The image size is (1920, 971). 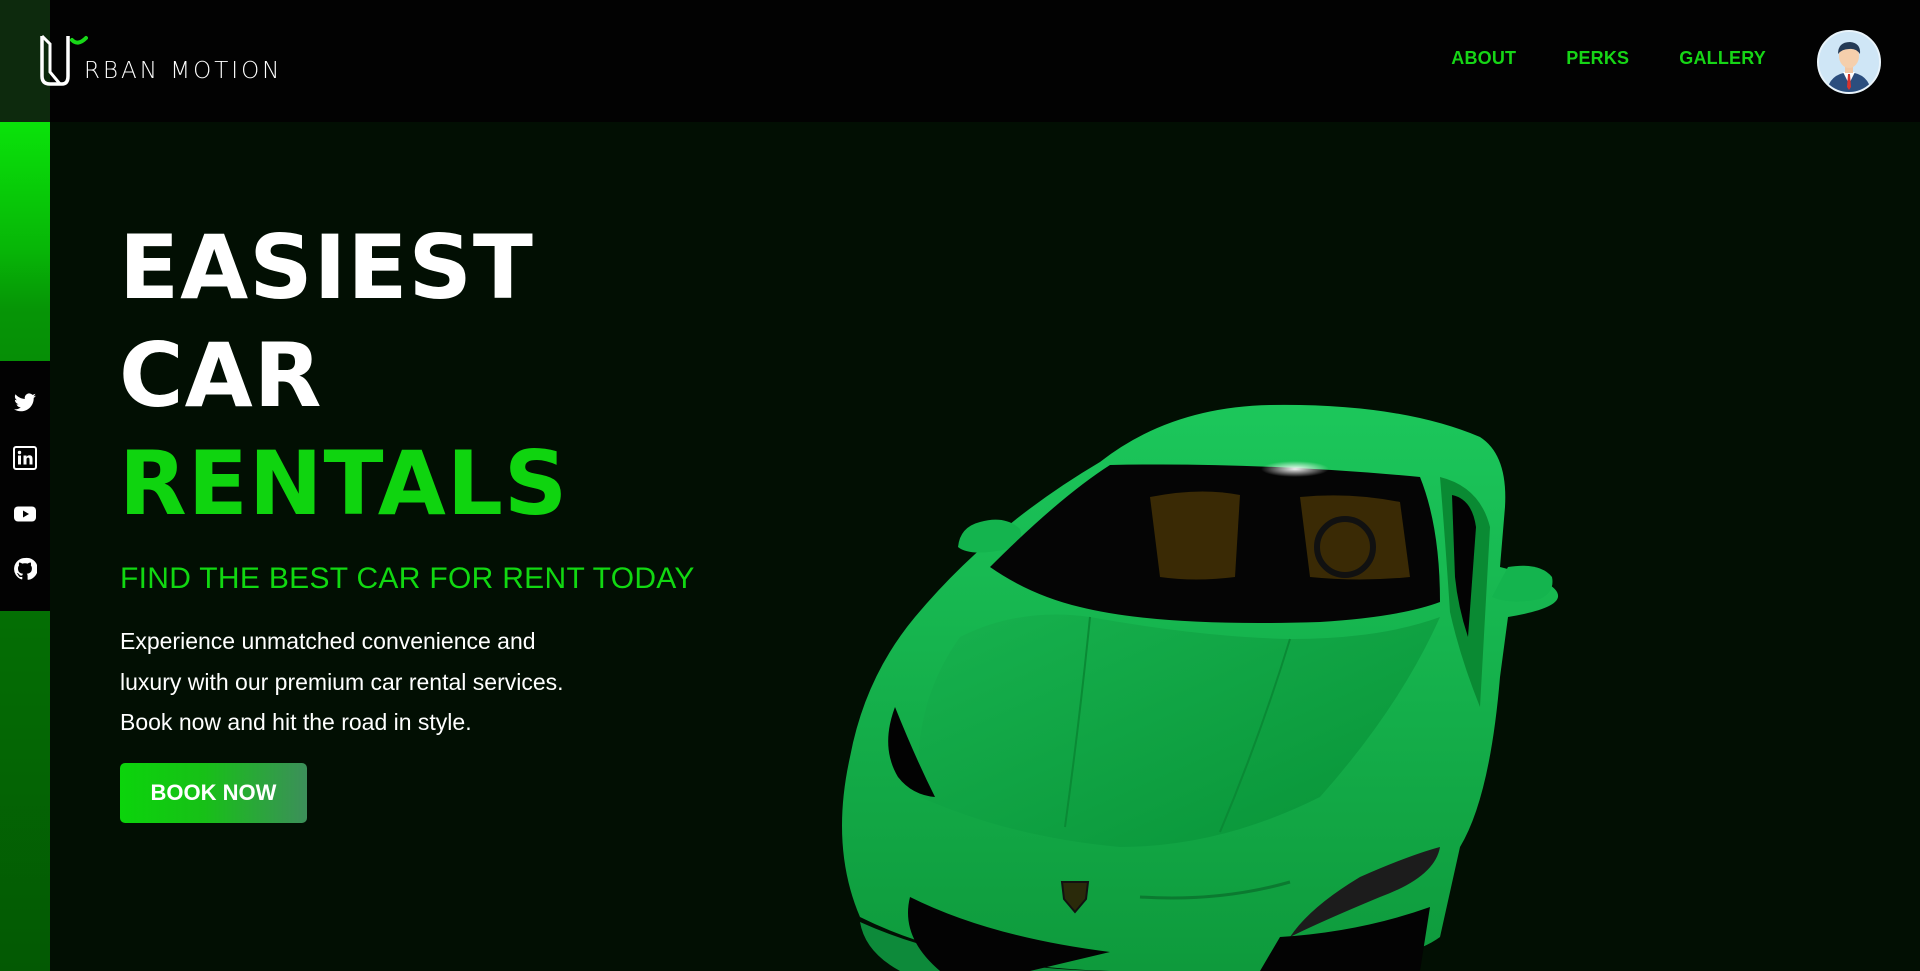 I want to click on avatar-person-icon, so click(x=1849, y=62).